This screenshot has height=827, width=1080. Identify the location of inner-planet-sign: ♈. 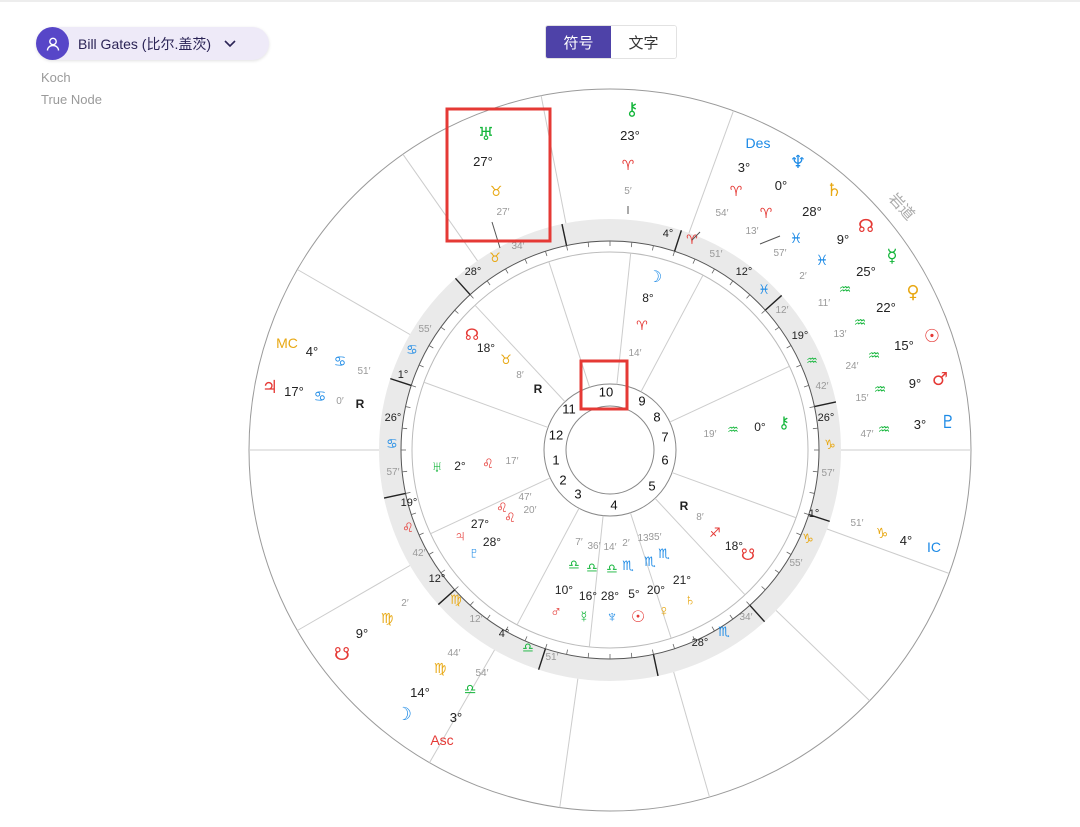
(642, 325).